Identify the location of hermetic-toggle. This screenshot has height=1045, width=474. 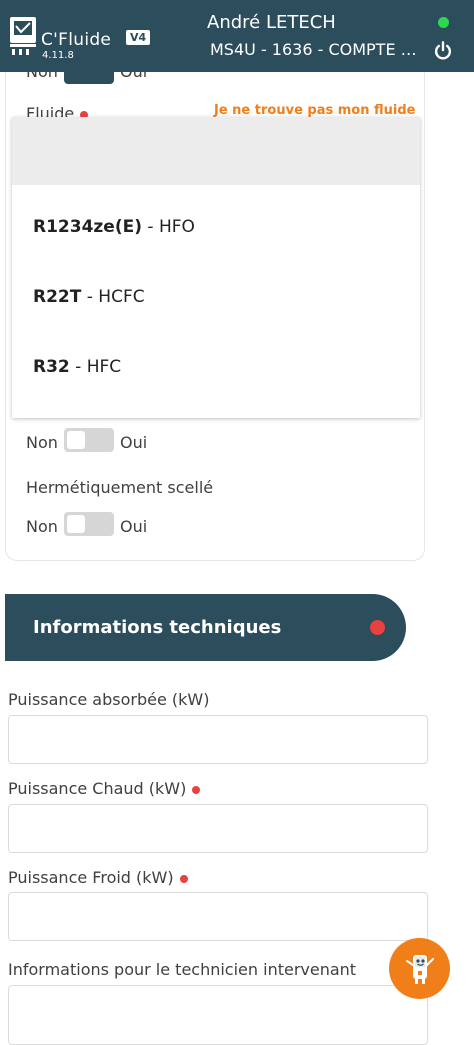
(89, 524).